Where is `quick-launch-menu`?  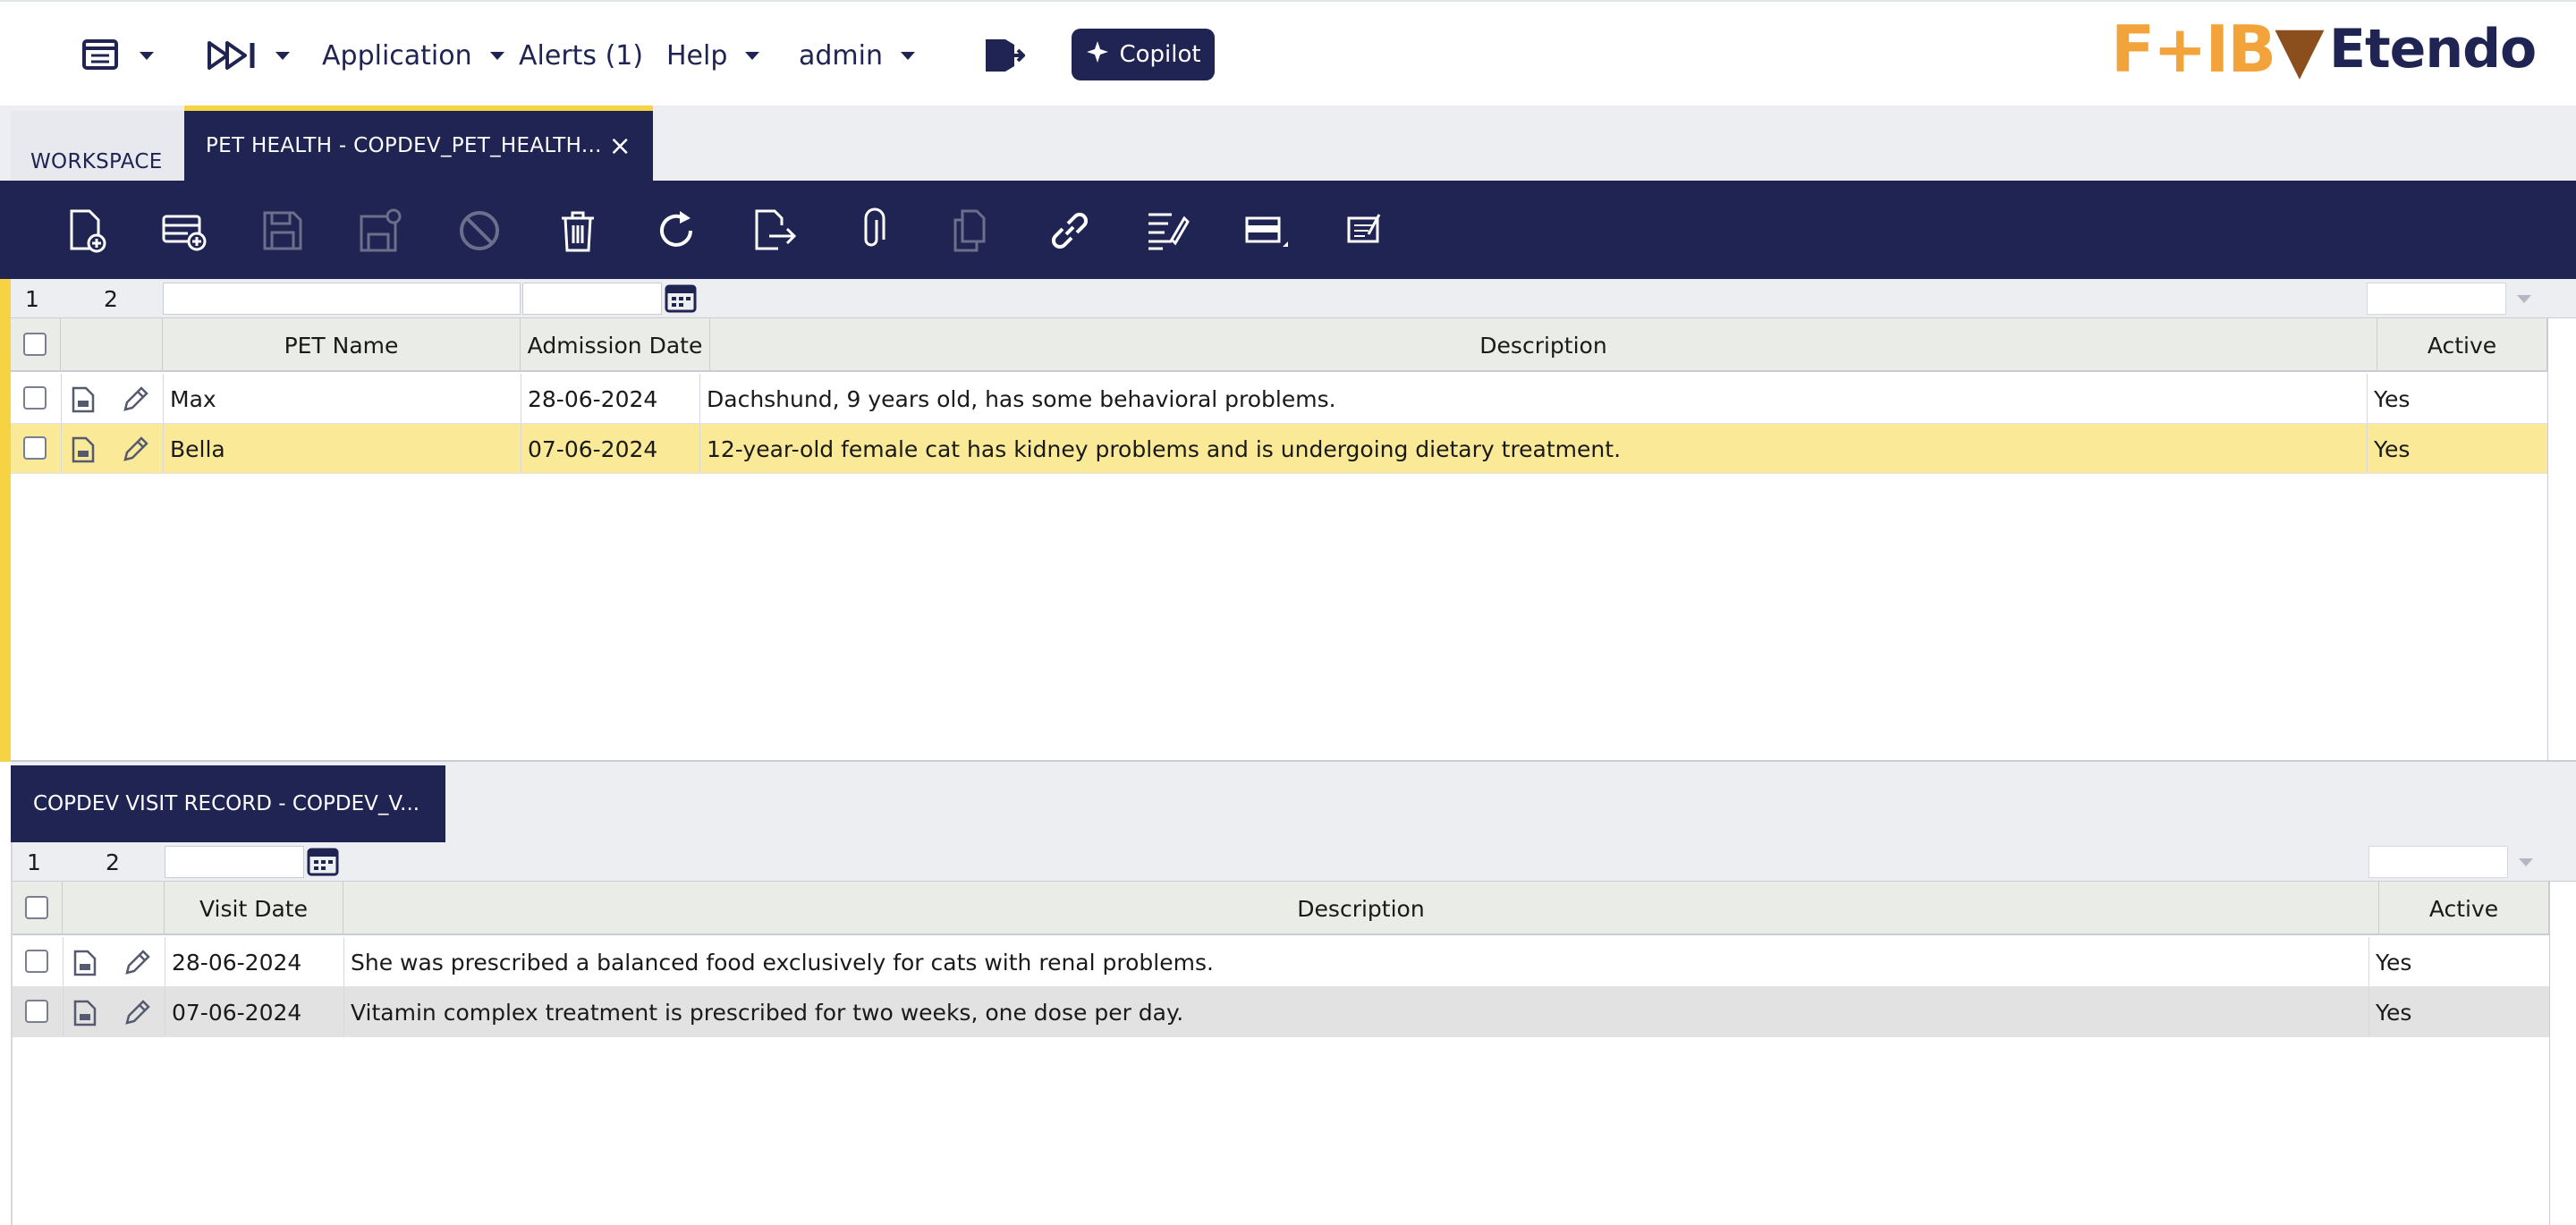 quick-launch-menu is located at coordinates (249, 55).